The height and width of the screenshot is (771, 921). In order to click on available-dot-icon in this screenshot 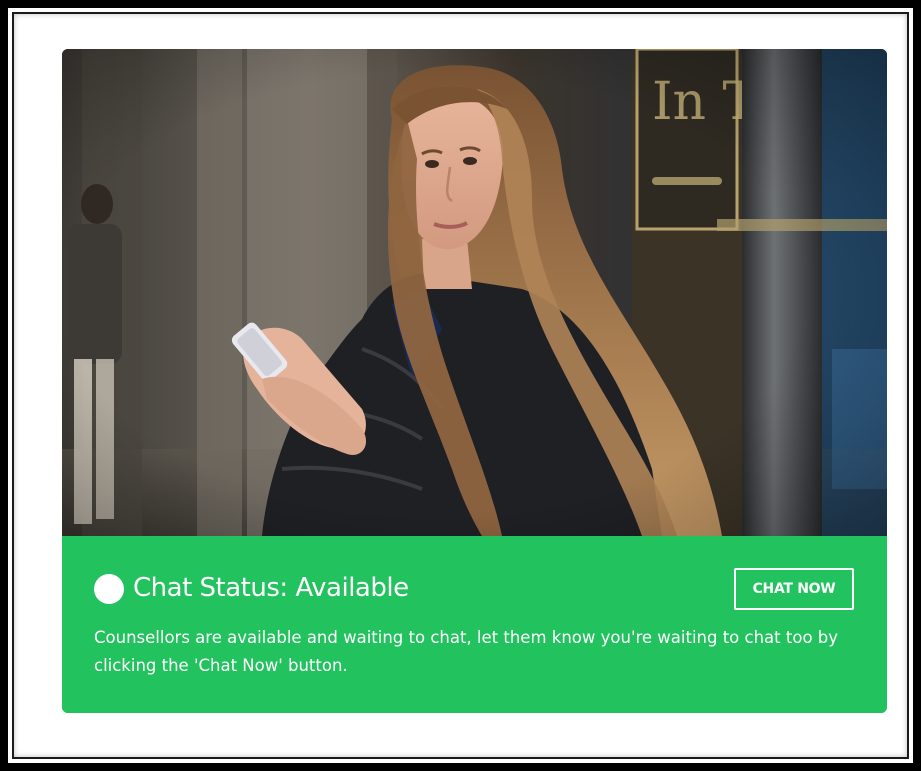, I will do `click(109, 589)`.